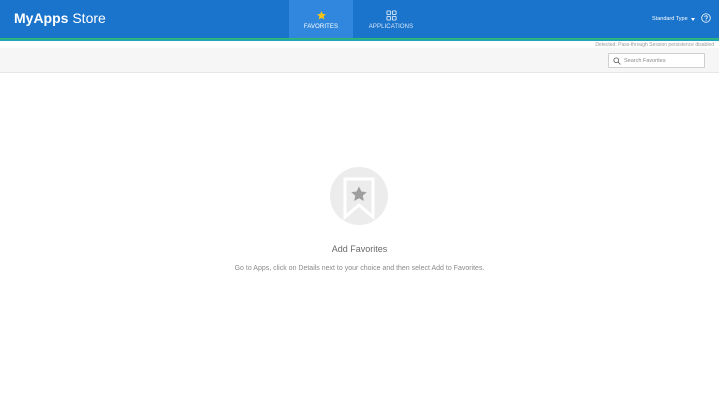 The width and height of the screenshot is (719, 401). I want to click on user-menu: Standard Type, so click(673, 19).